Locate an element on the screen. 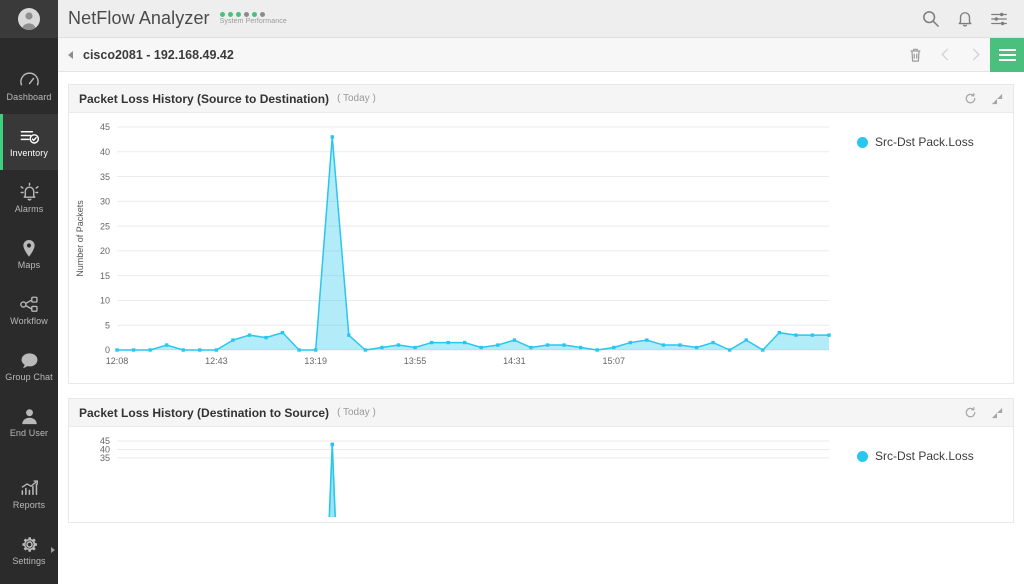  system-performance-label: System Performance is located at coordinates (253, 21).